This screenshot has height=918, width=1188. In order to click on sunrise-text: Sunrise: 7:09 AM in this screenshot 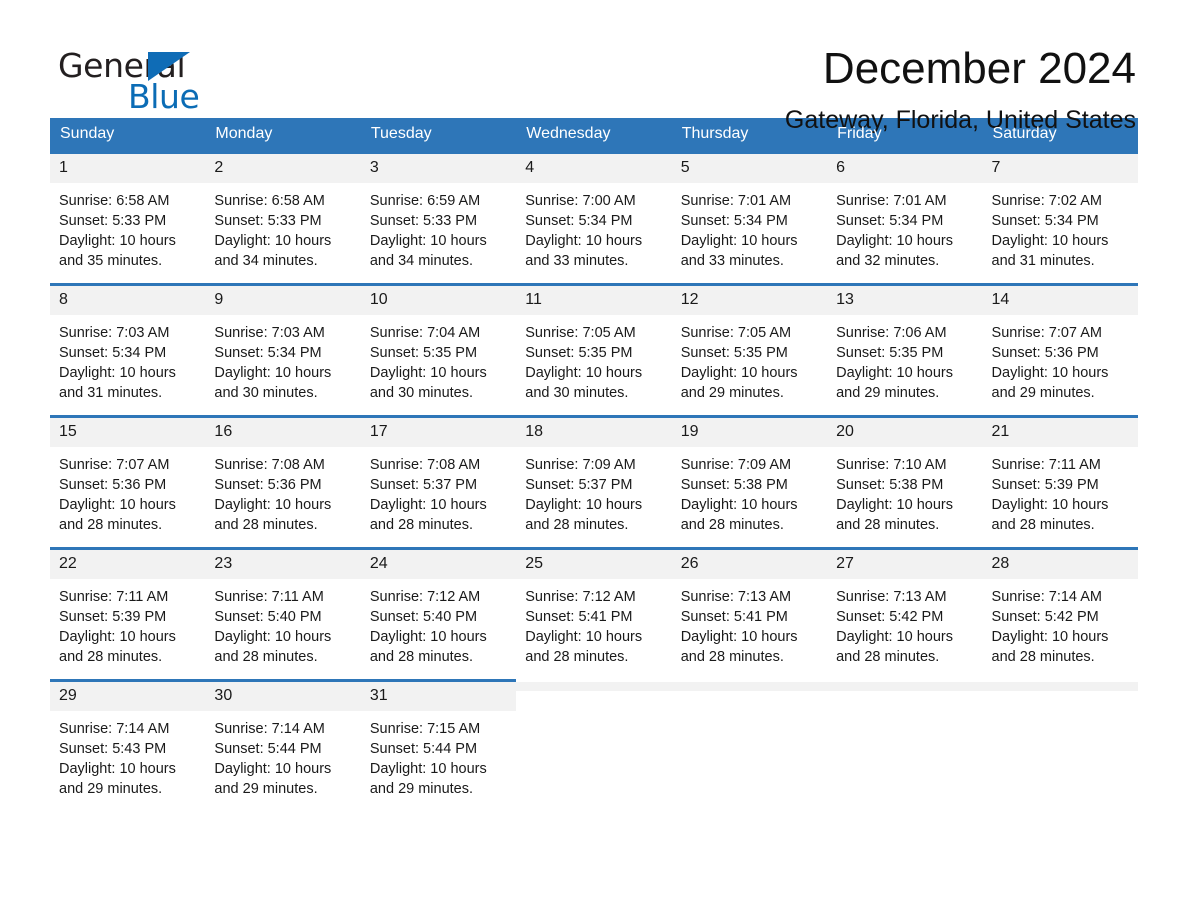, I will do `click(736, 465)`.